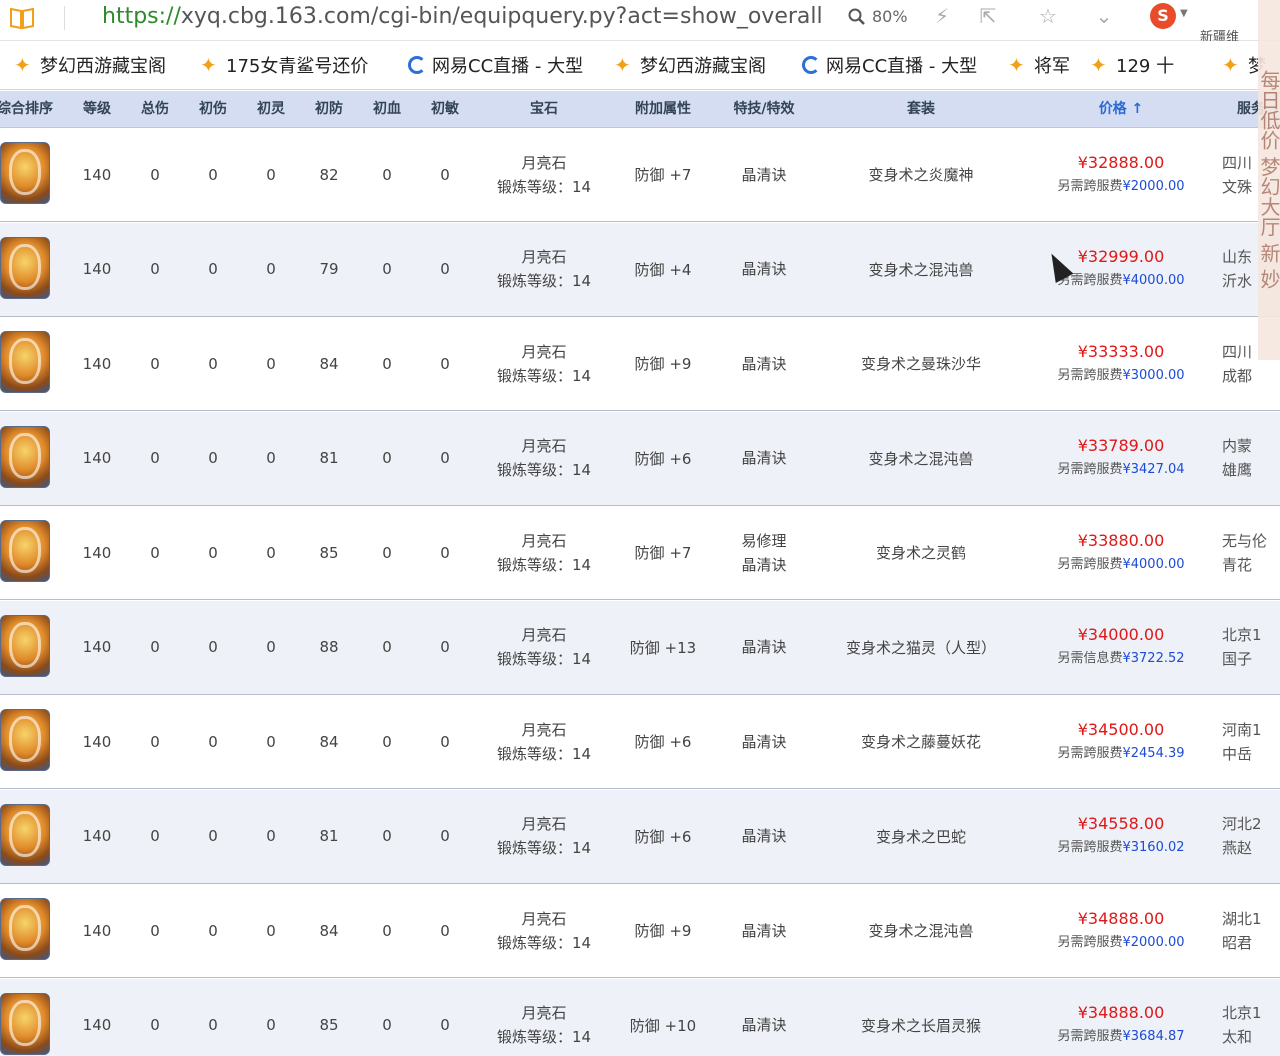 This screenshot has height=1056, width=1280. I want to click on column-header: 初灵, so click(271, 109).